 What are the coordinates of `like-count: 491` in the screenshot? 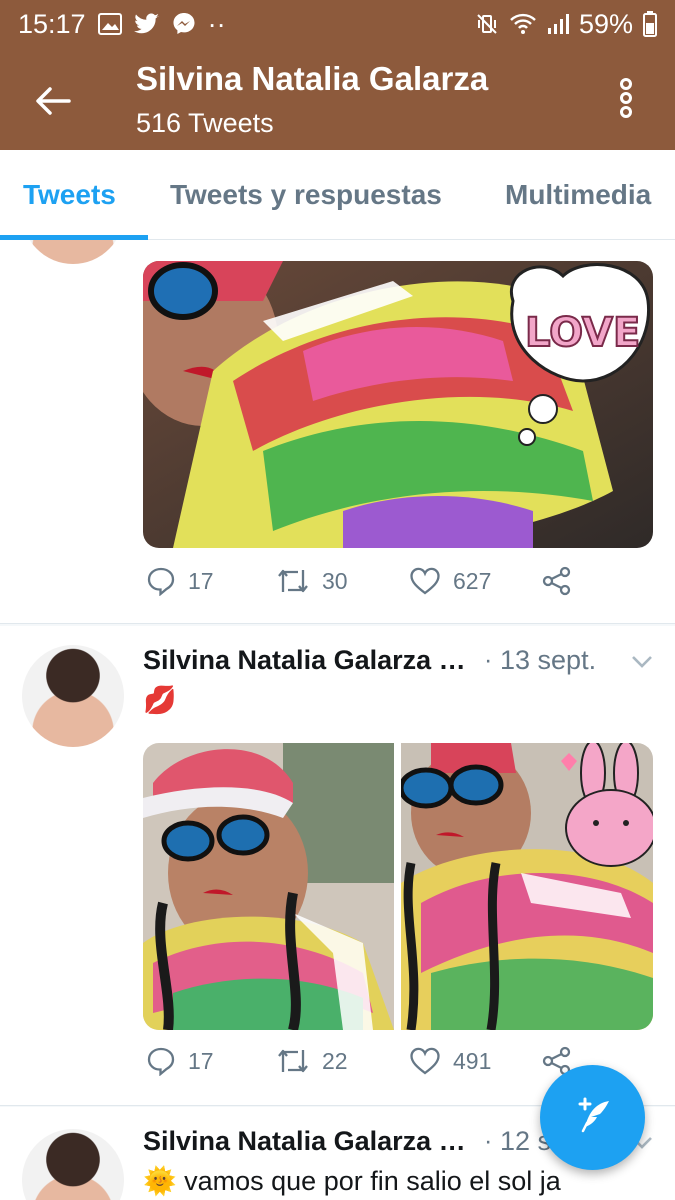 It's located at (472, 1060).